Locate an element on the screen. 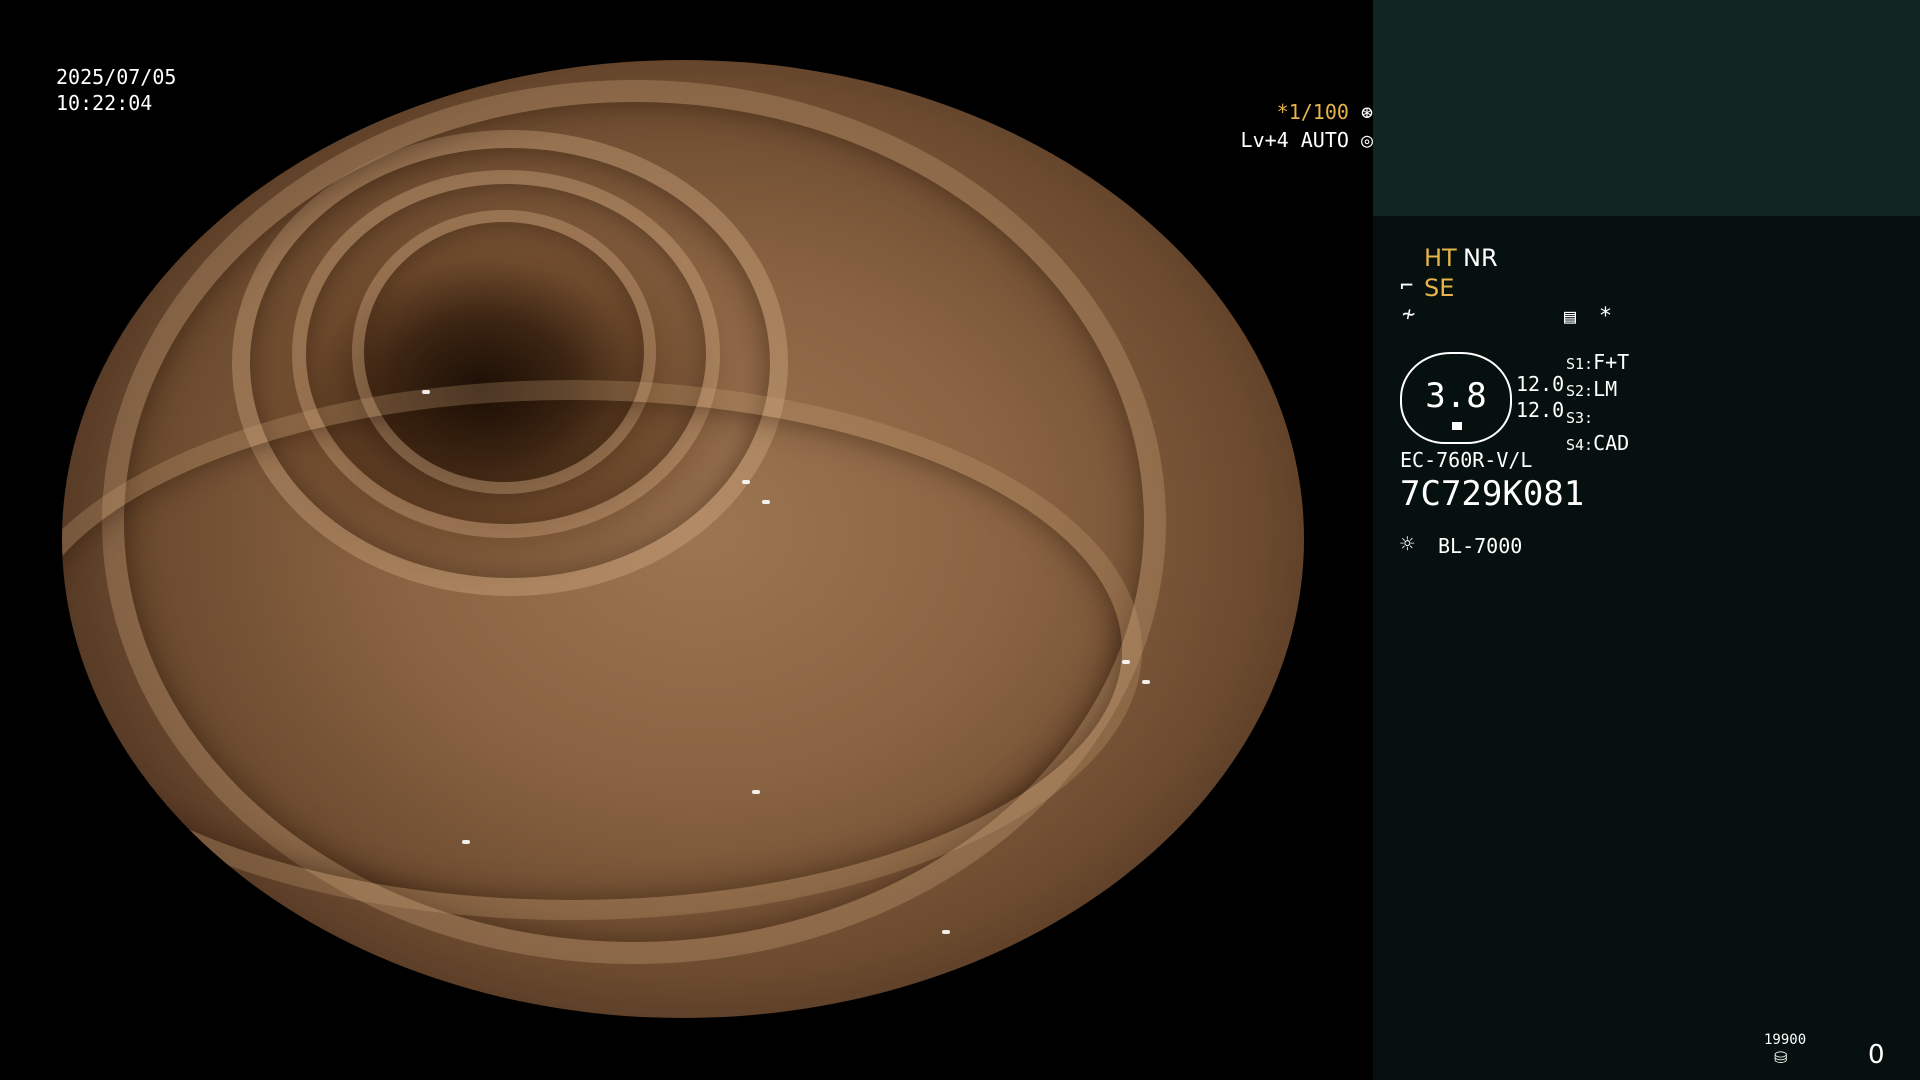 This screenshot has height=1080, width=1920. panel-header-area is located at coordinates (1646, 108).